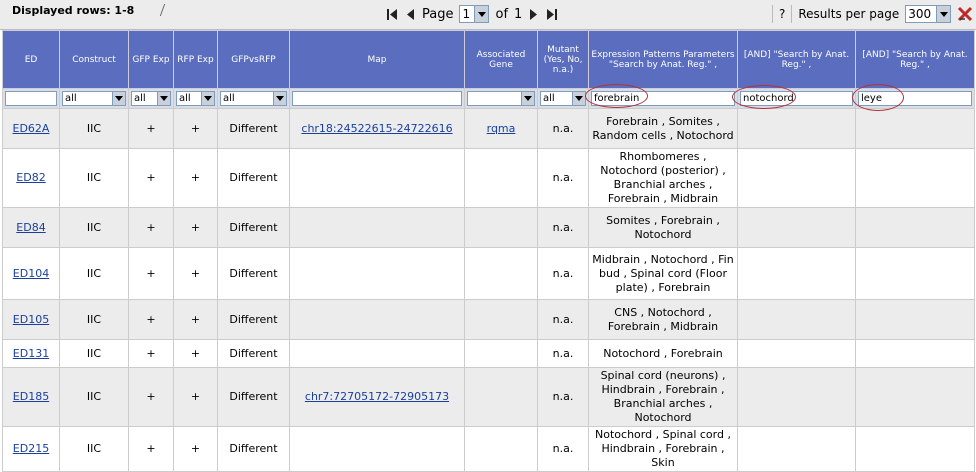 This screenshot has width=976, height=472. What do you see at coordinates (534, 14) in the screenshot?
I see `next-page-icon` at bounding box center [534, 14].